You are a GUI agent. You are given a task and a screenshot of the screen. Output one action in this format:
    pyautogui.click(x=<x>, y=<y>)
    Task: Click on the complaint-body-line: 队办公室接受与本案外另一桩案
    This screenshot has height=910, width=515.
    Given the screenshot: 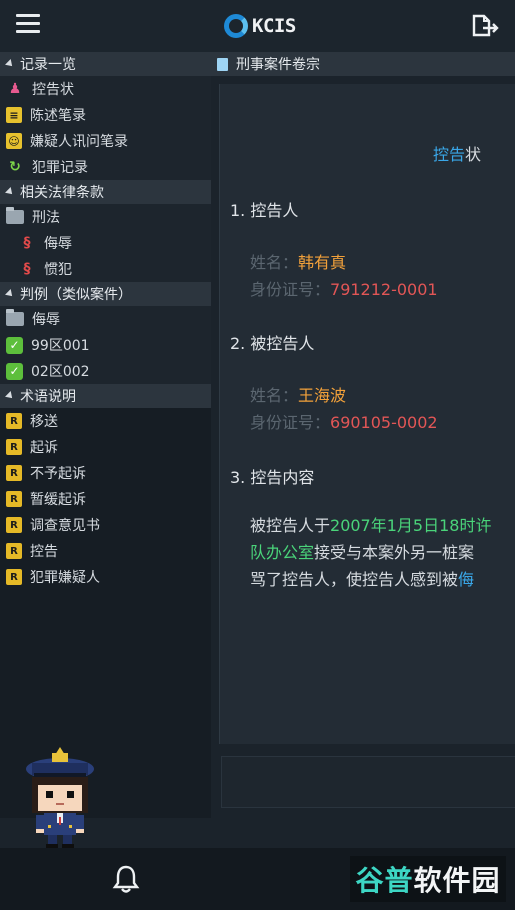 What is the action you would take?
    pyautogui.click(x=362, y=553)
    